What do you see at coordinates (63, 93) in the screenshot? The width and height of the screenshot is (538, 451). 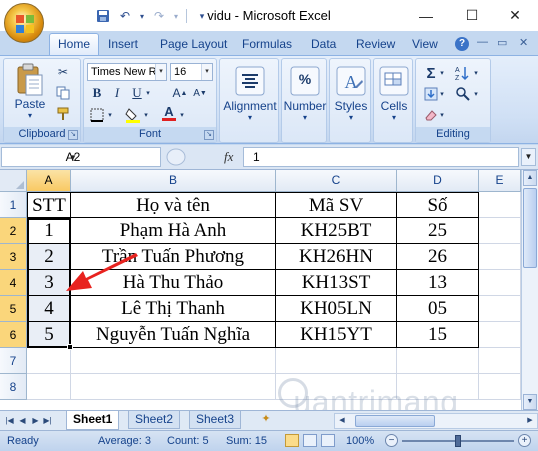 I see `copy-icon` at bounding box center [63, 93].